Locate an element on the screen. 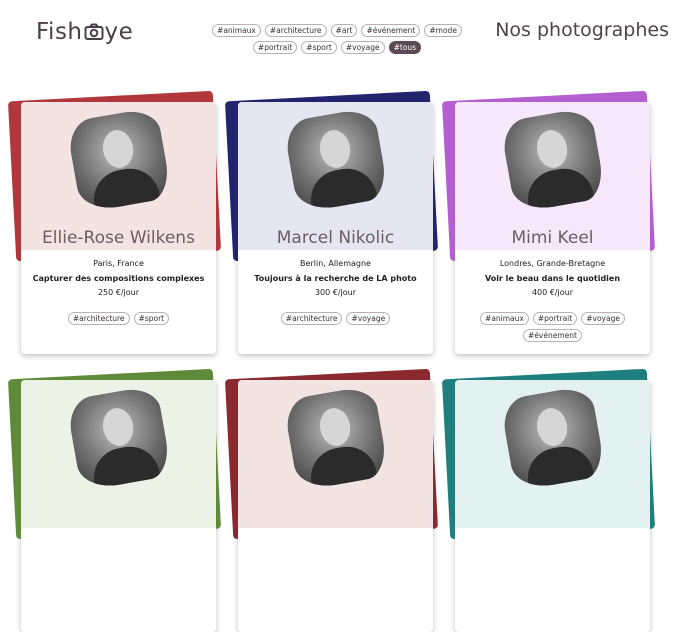  photographer-name: Ellie-Rose Wilkens is located at coordinates (118, 238).